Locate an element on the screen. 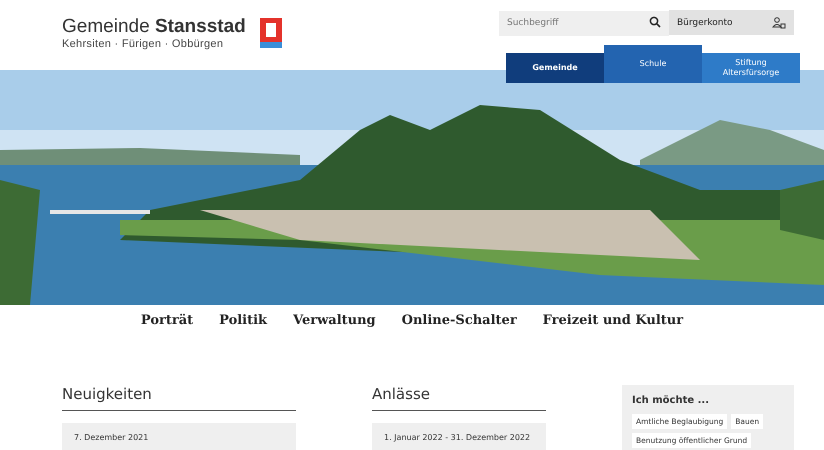 The height and width of the screenshot is (450, 824). nav-tab: Gemeinde is located at coordinates (555, 68).